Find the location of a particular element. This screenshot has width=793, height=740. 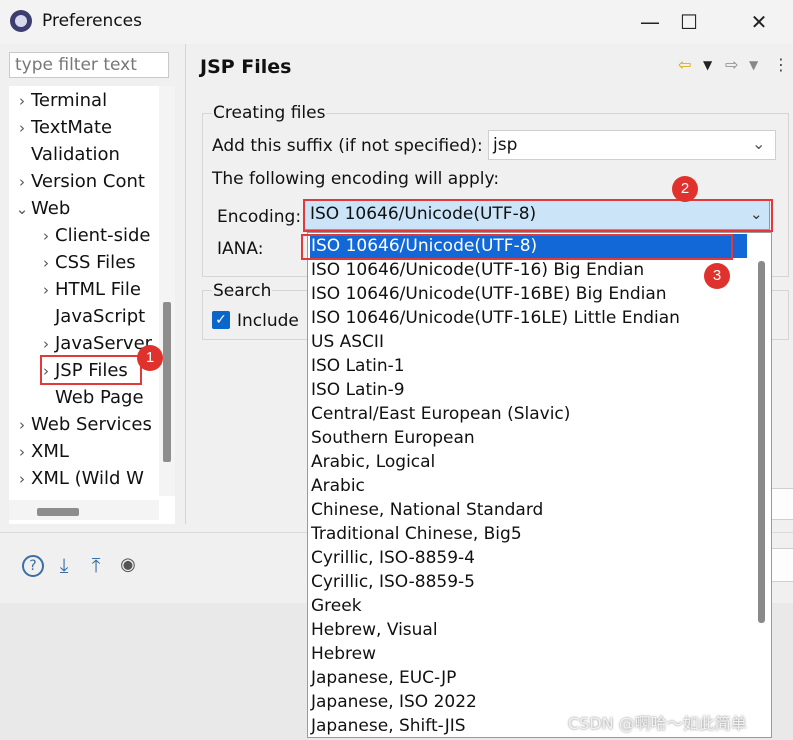

tree-item-label: JavaServer is located at coordinates (104, 343).